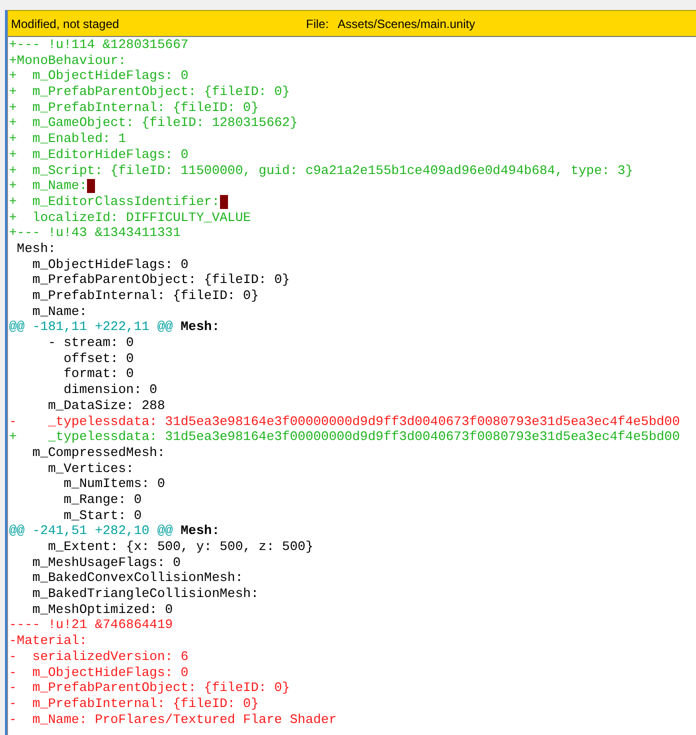  I want to click on diff-line: + m_Enabled: 1, so click(67, 139).